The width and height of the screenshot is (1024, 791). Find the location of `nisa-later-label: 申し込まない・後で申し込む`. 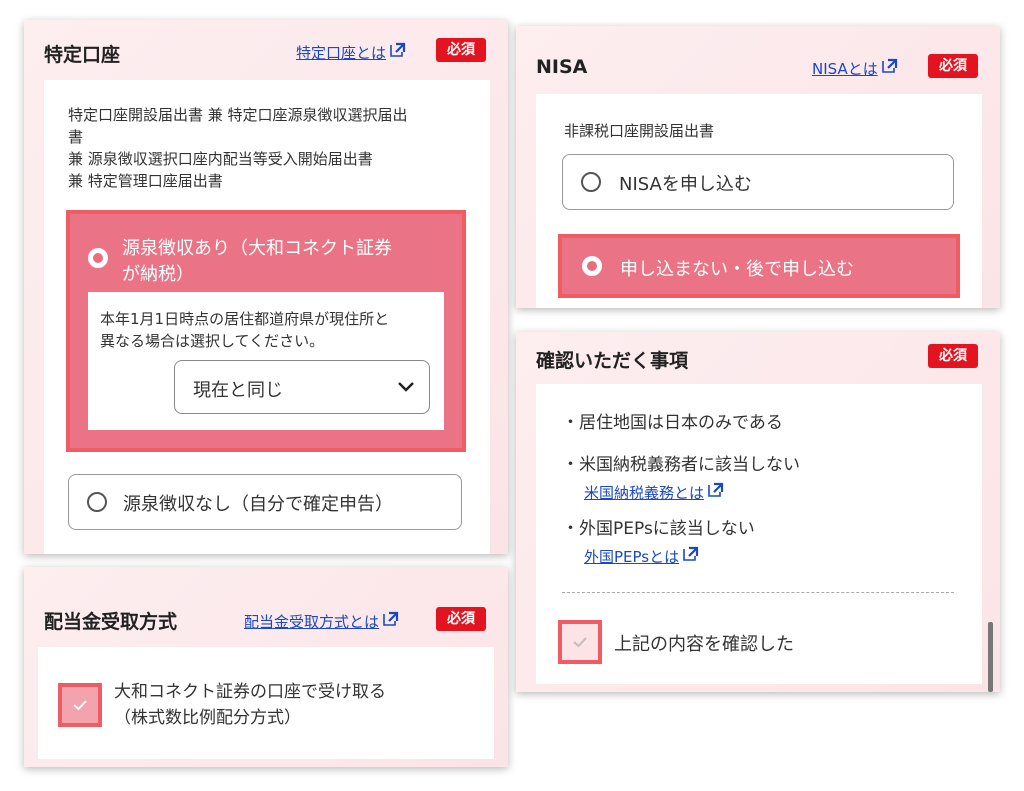

nisa-later-label: 申し込まない・後で申し込む is located at coordinates (737, 269).